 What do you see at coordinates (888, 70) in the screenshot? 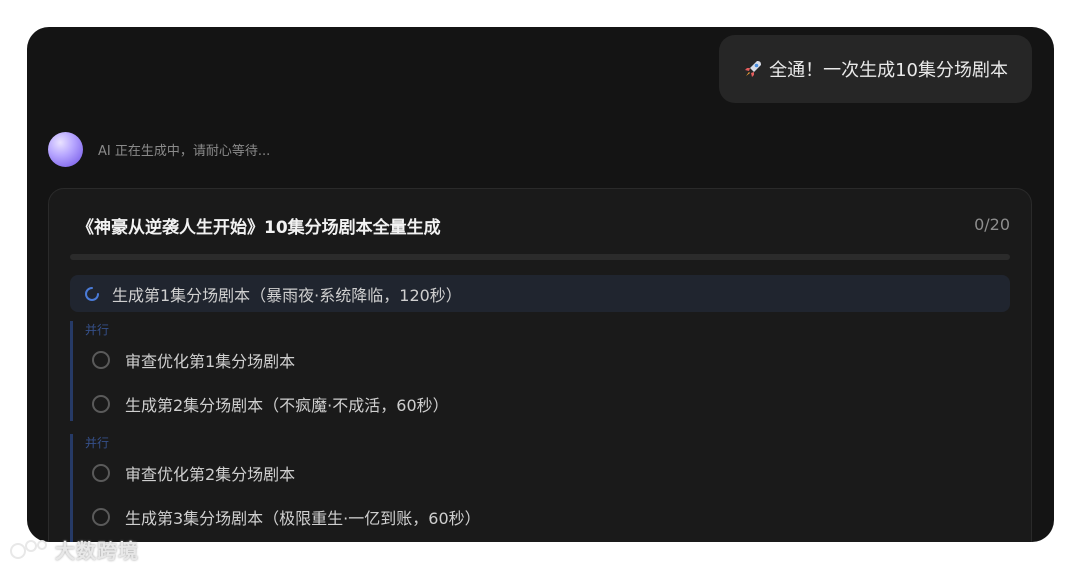
I see `user-message-text: 全通！一次生成10集分场剧本` at bounding box center [888, 70].